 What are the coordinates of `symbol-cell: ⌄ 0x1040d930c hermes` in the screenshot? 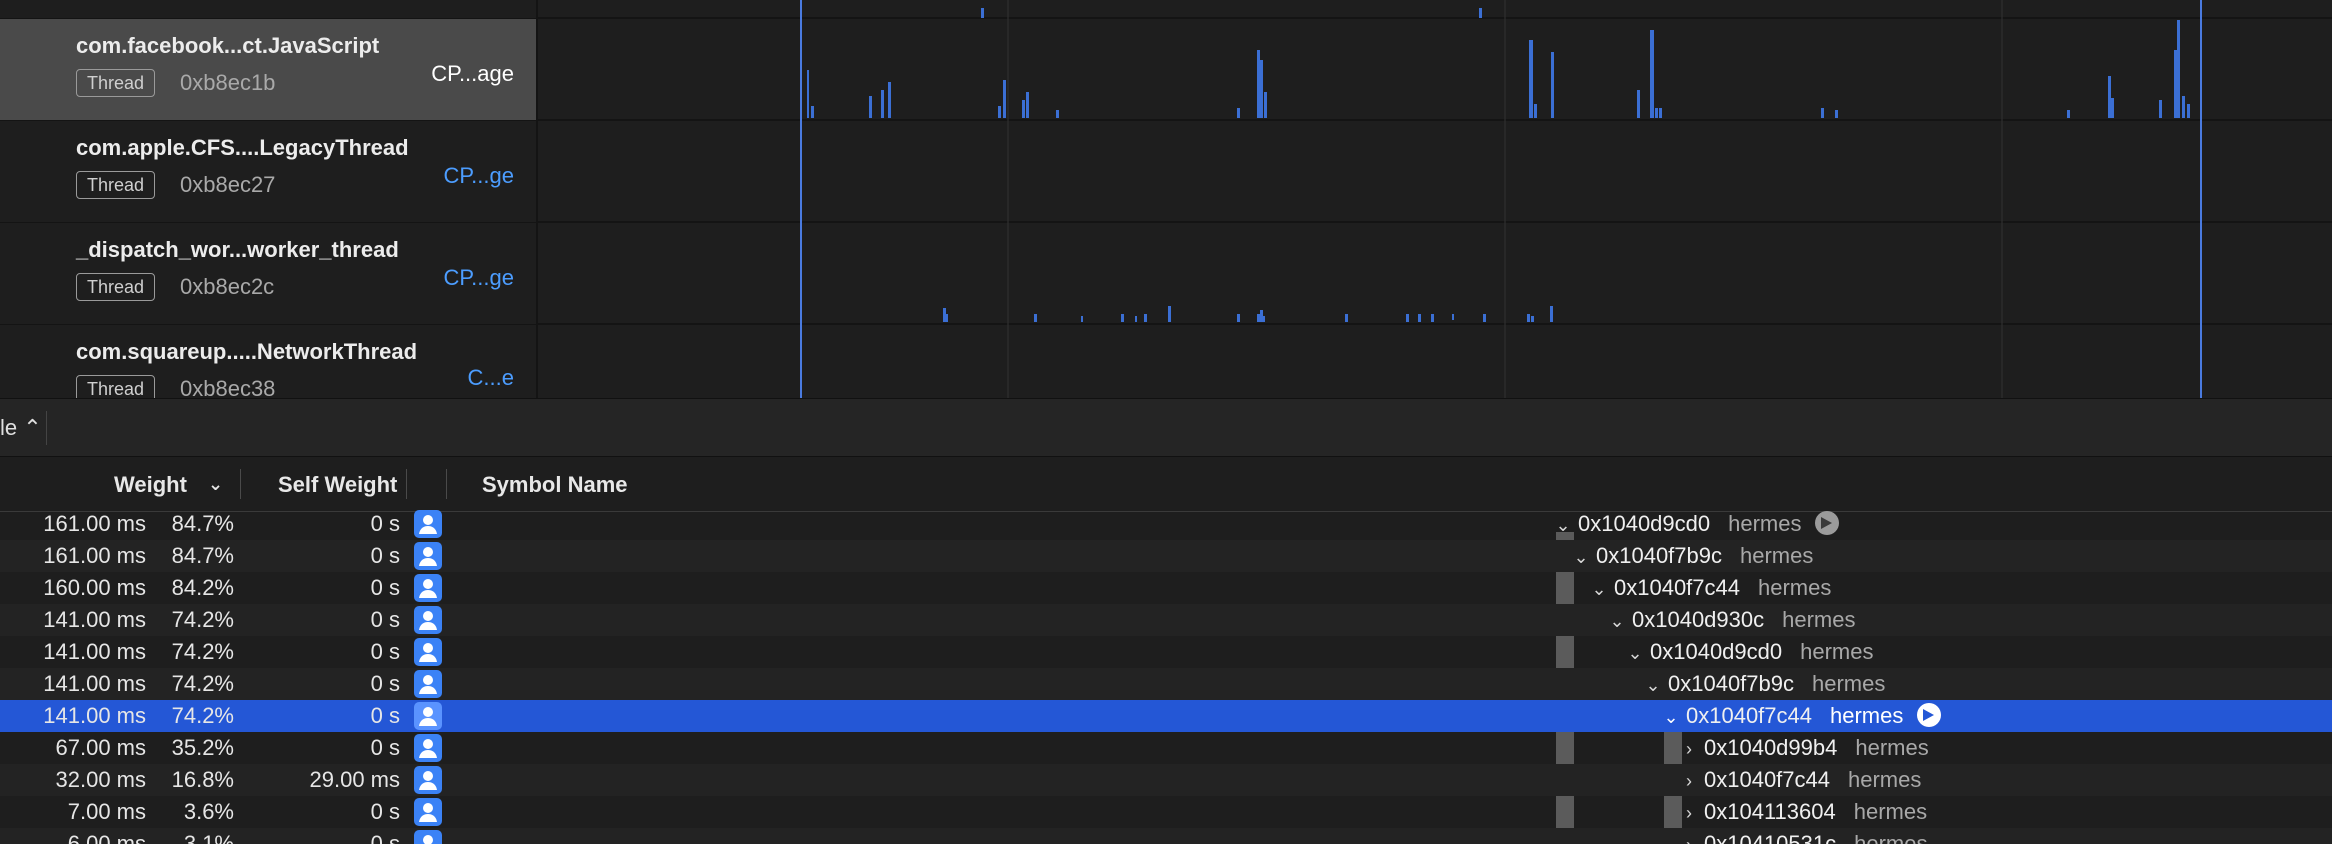 It's located at (1731, 620).